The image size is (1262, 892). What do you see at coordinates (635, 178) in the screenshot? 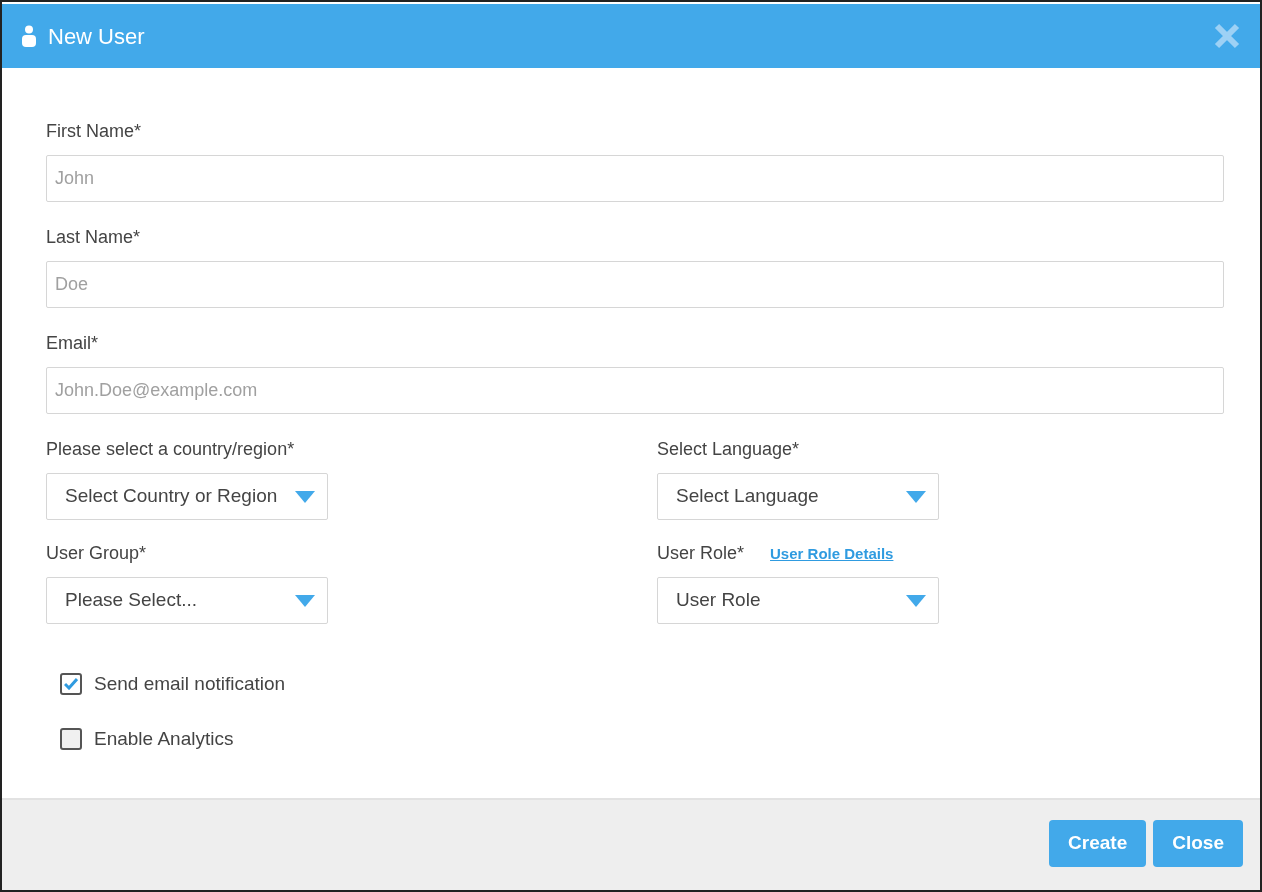
I see `input-field: John` at bounding box center [635, 178].